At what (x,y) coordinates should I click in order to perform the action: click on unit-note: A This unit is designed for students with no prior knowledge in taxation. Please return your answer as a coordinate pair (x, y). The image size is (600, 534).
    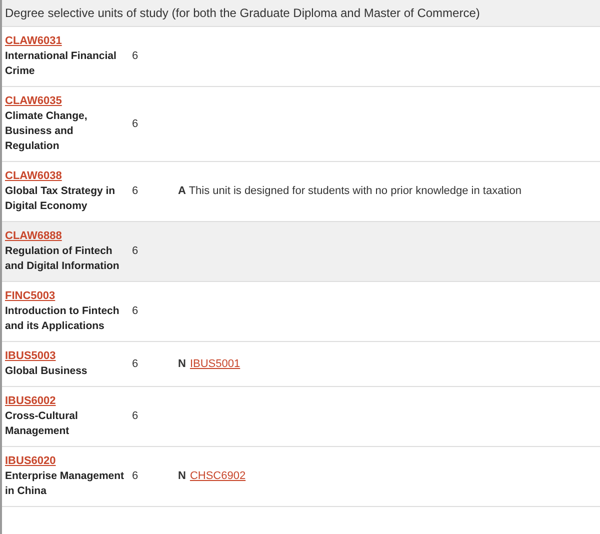
    Looking at the image, I should click on (350, 192).